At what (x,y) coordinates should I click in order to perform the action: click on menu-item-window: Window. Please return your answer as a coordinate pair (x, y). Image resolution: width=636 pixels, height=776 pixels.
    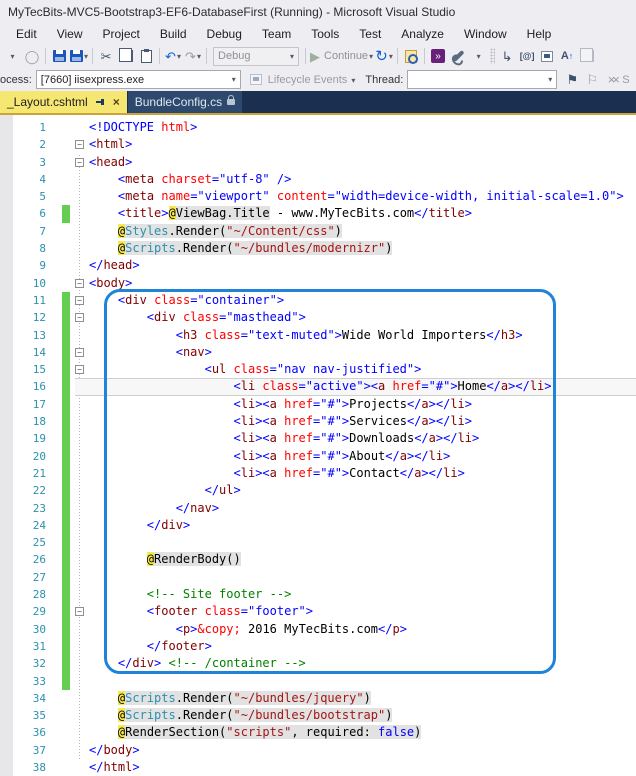
    Looking at the image, I should click on (485, 34).